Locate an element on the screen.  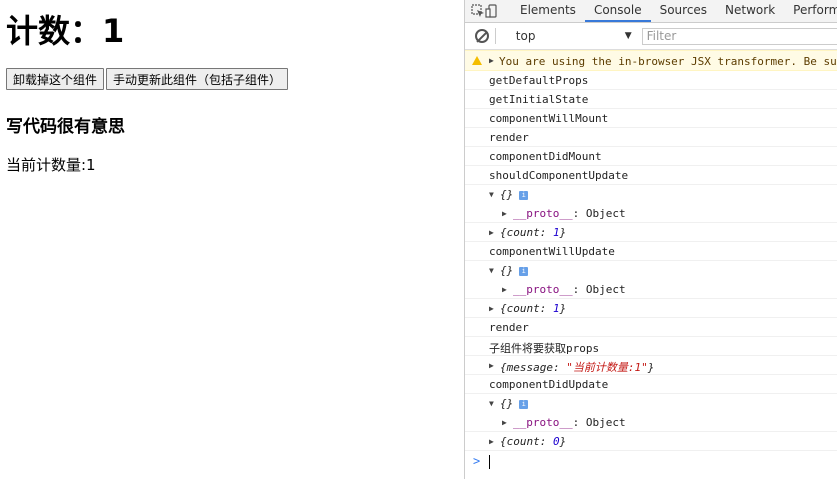
object-preview: {count: 0} is located at coordinates (533, 441).